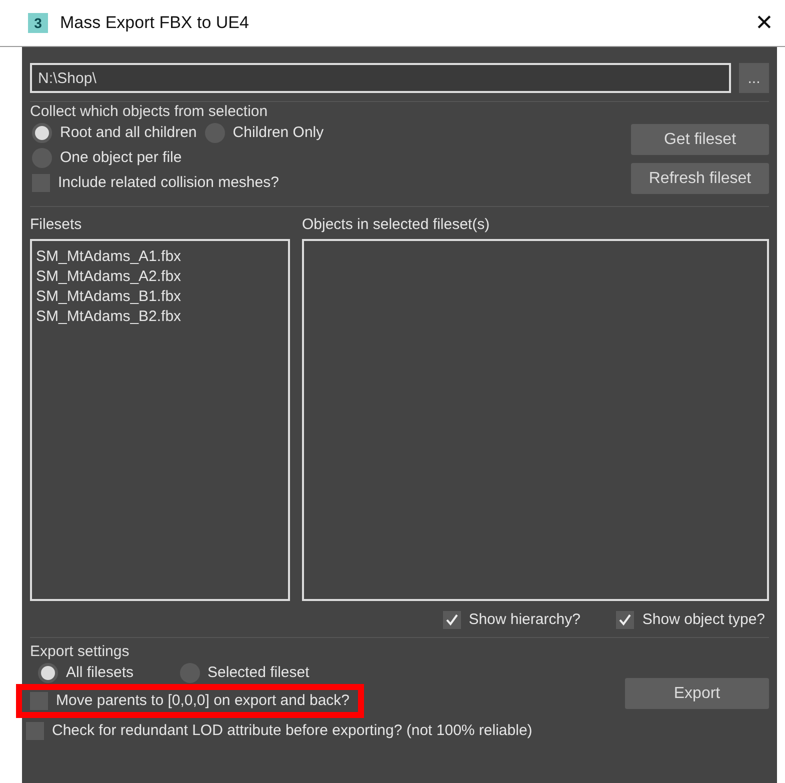  I want to click on checkbox-label: Check for redundant LOD attribute before exporting? (not 100% reliable), so click(292, 731).